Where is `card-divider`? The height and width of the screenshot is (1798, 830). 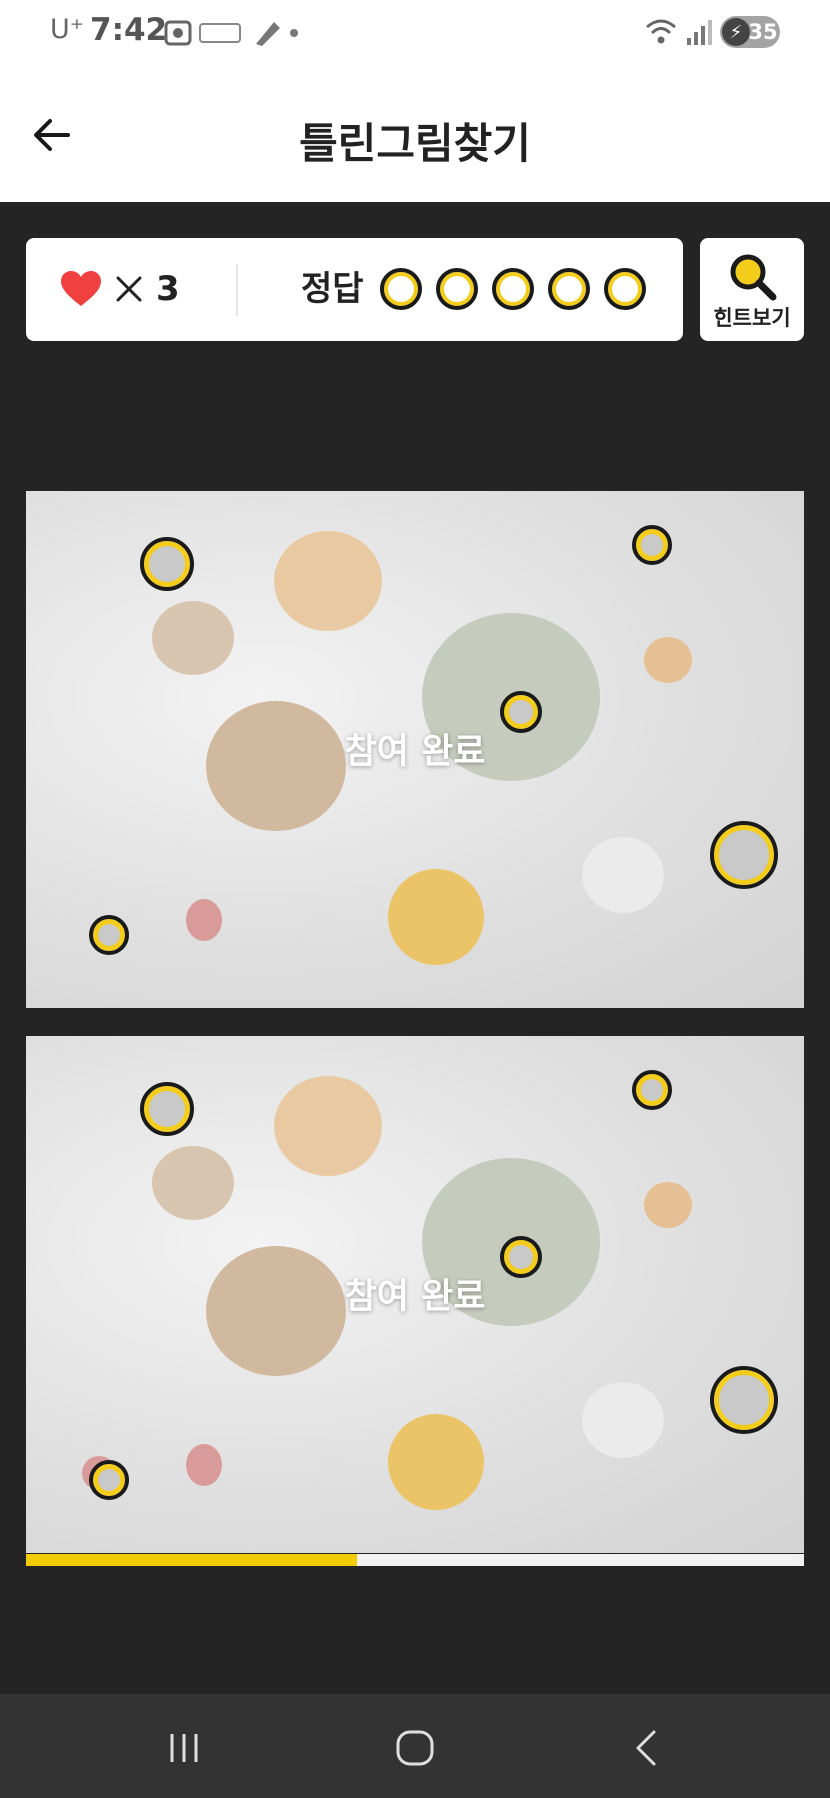
card-divider is located at coordinates (237, 290).